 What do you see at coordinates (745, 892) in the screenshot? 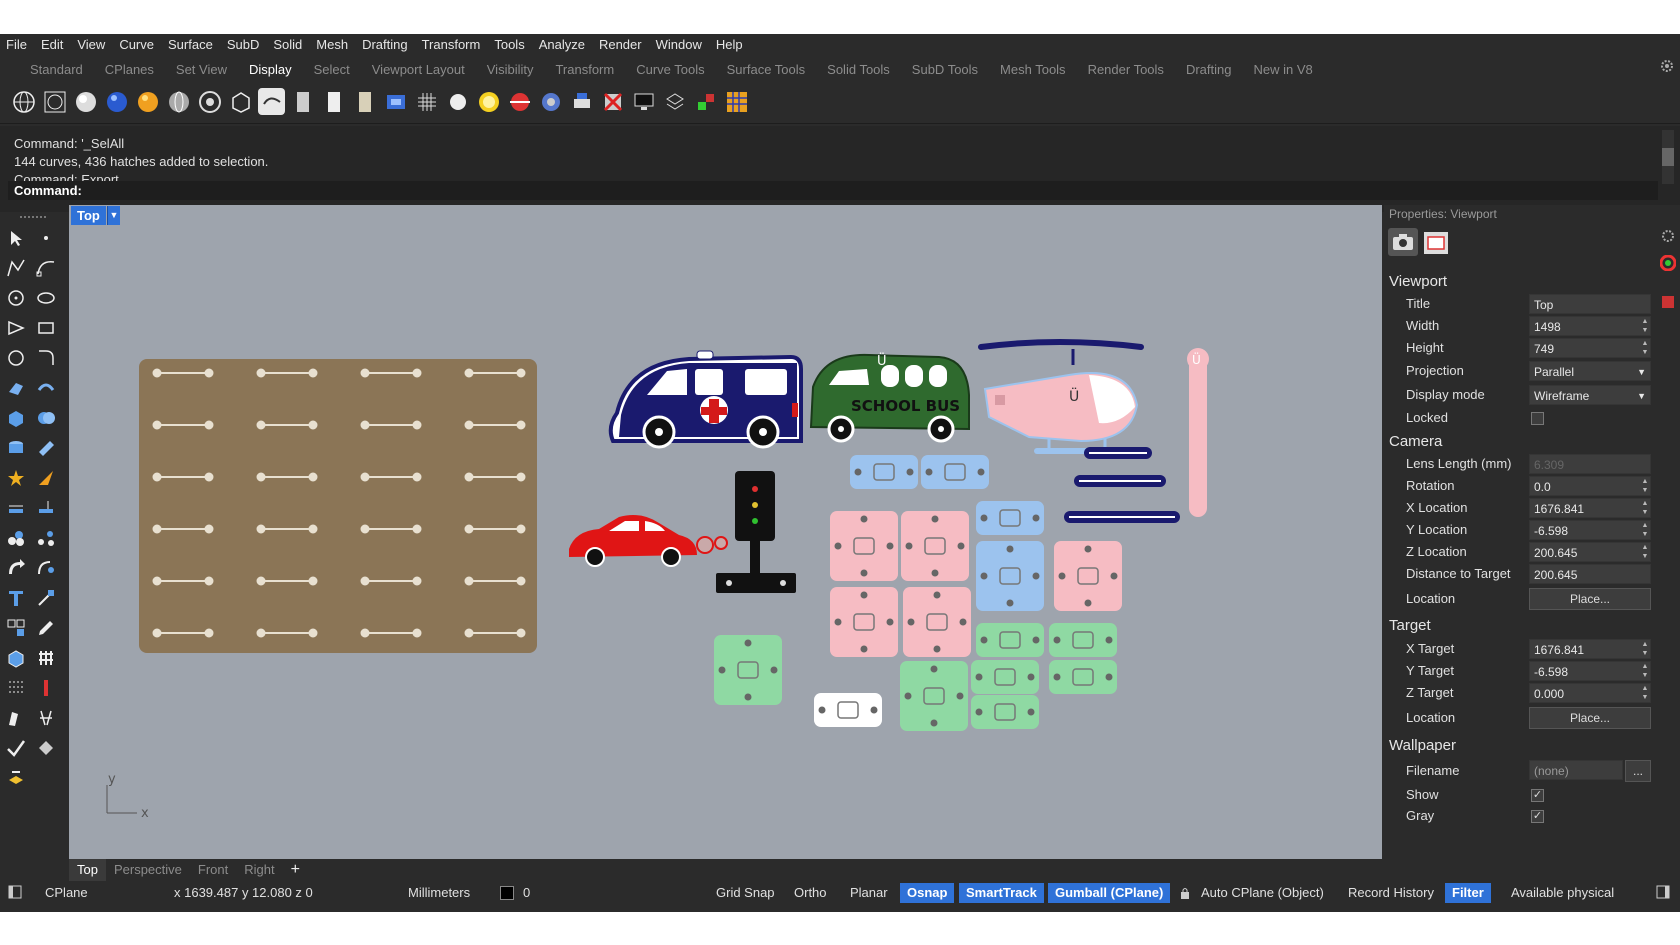
I see `grid-snap-toggle: Grid Snap` at bounding box center [745, 892].